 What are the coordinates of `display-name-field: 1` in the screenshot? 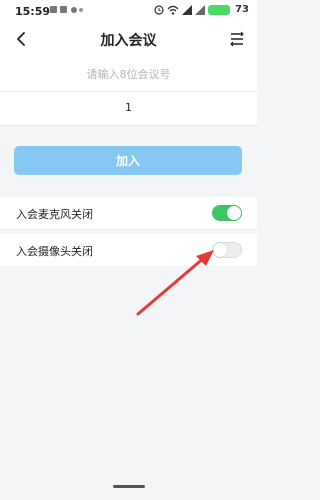 It's located at (128, 109).